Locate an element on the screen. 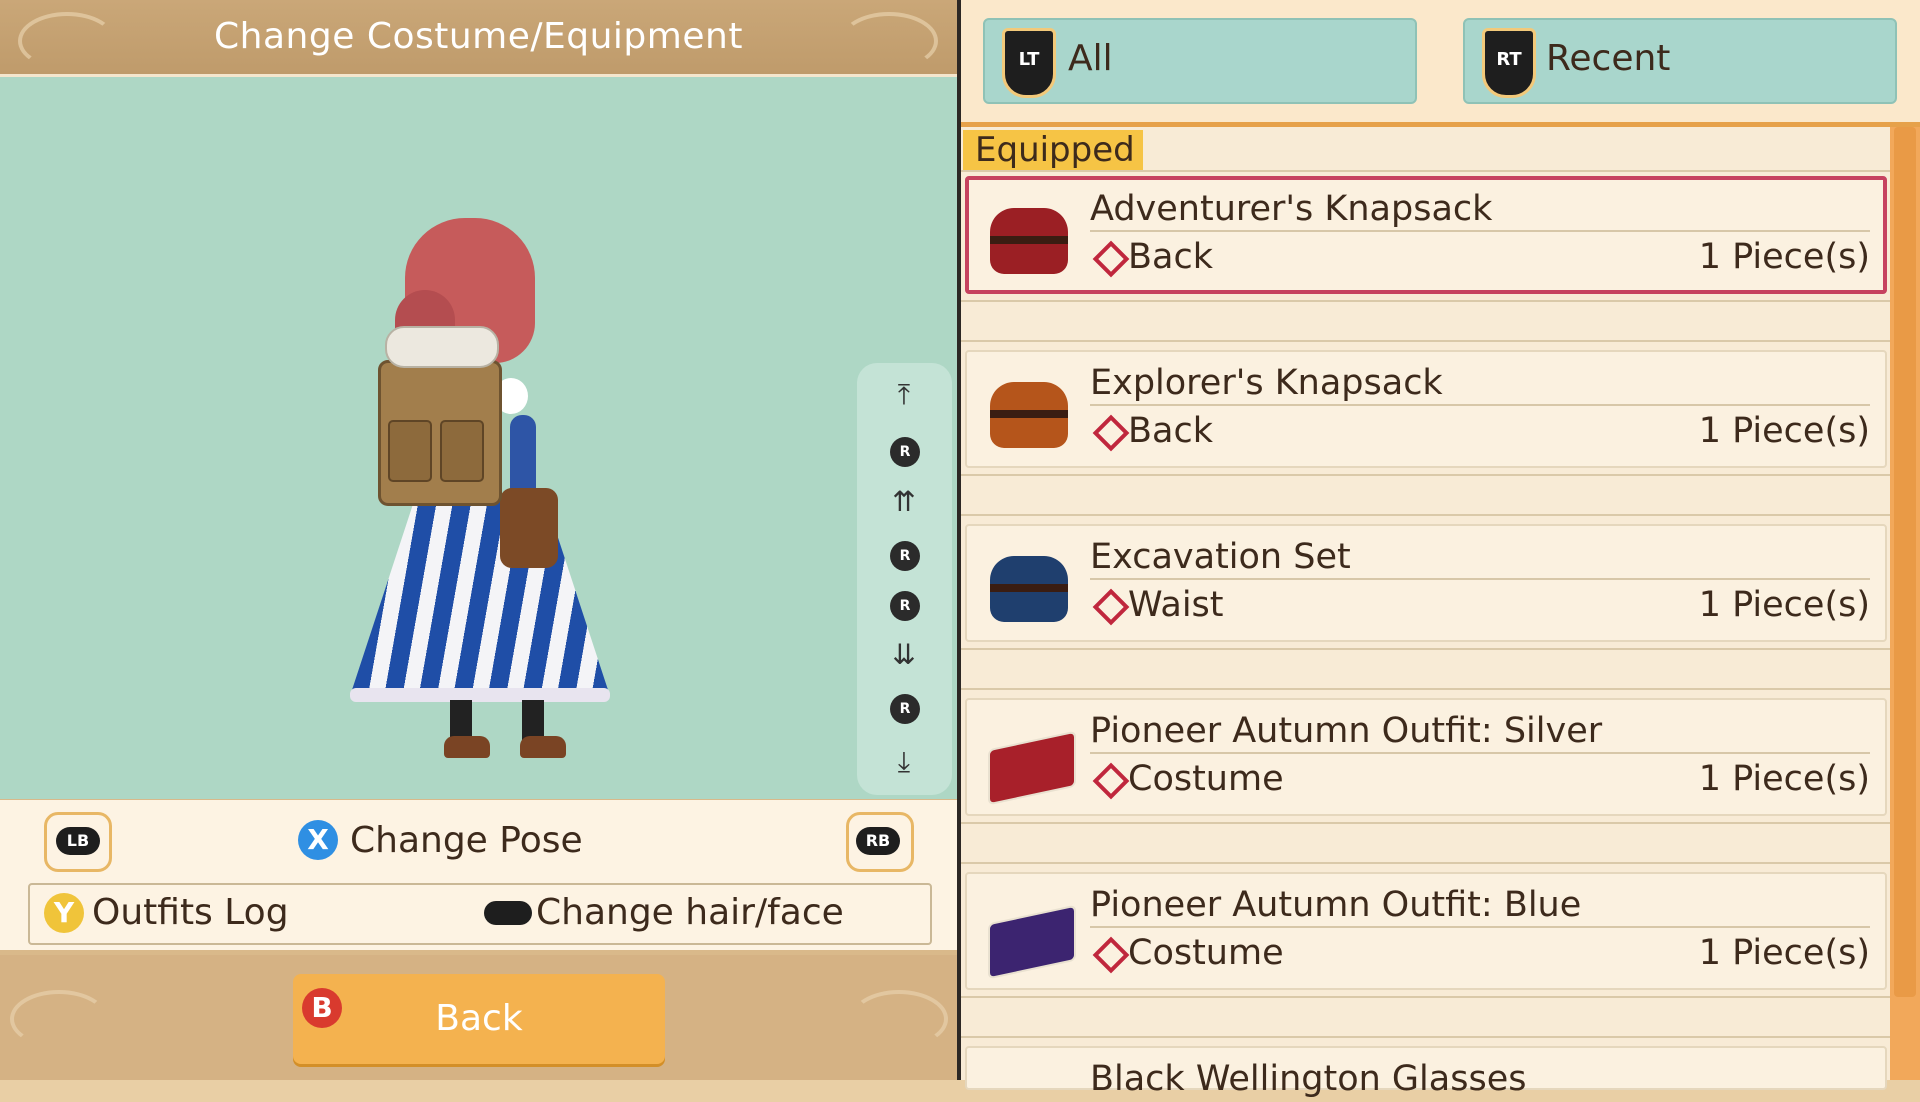  scroll-thumb is located at coordinates (1905, 562).